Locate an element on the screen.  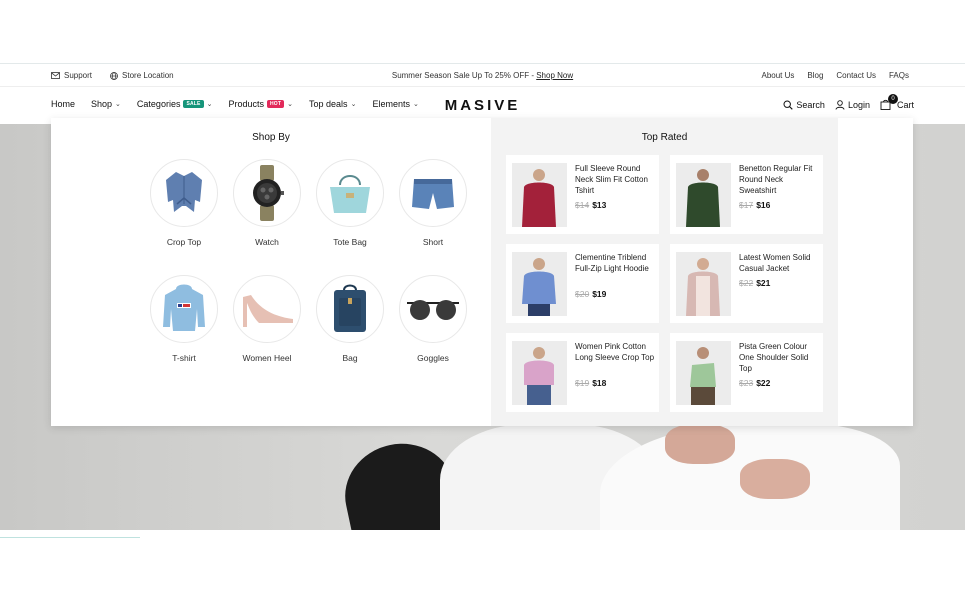
login-button: Login is located at coordinates (852, 104).